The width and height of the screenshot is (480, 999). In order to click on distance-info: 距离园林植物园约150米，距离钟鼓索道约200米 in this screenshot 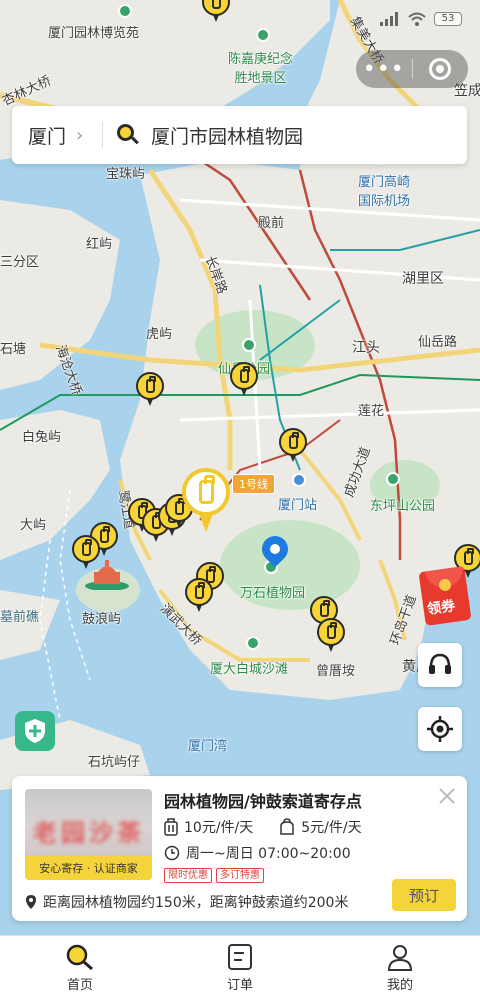, I will do `click(186, 902)`.